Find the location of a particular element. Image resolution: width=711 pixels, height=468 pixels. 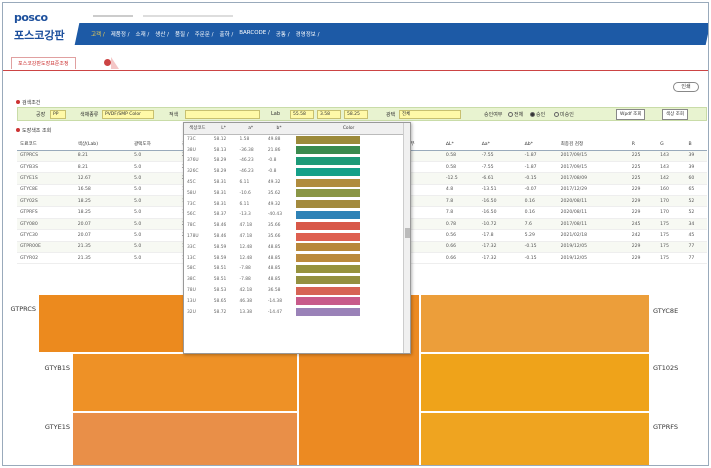

color-type-label: 색채종류 is located at coordinates (89, 115).